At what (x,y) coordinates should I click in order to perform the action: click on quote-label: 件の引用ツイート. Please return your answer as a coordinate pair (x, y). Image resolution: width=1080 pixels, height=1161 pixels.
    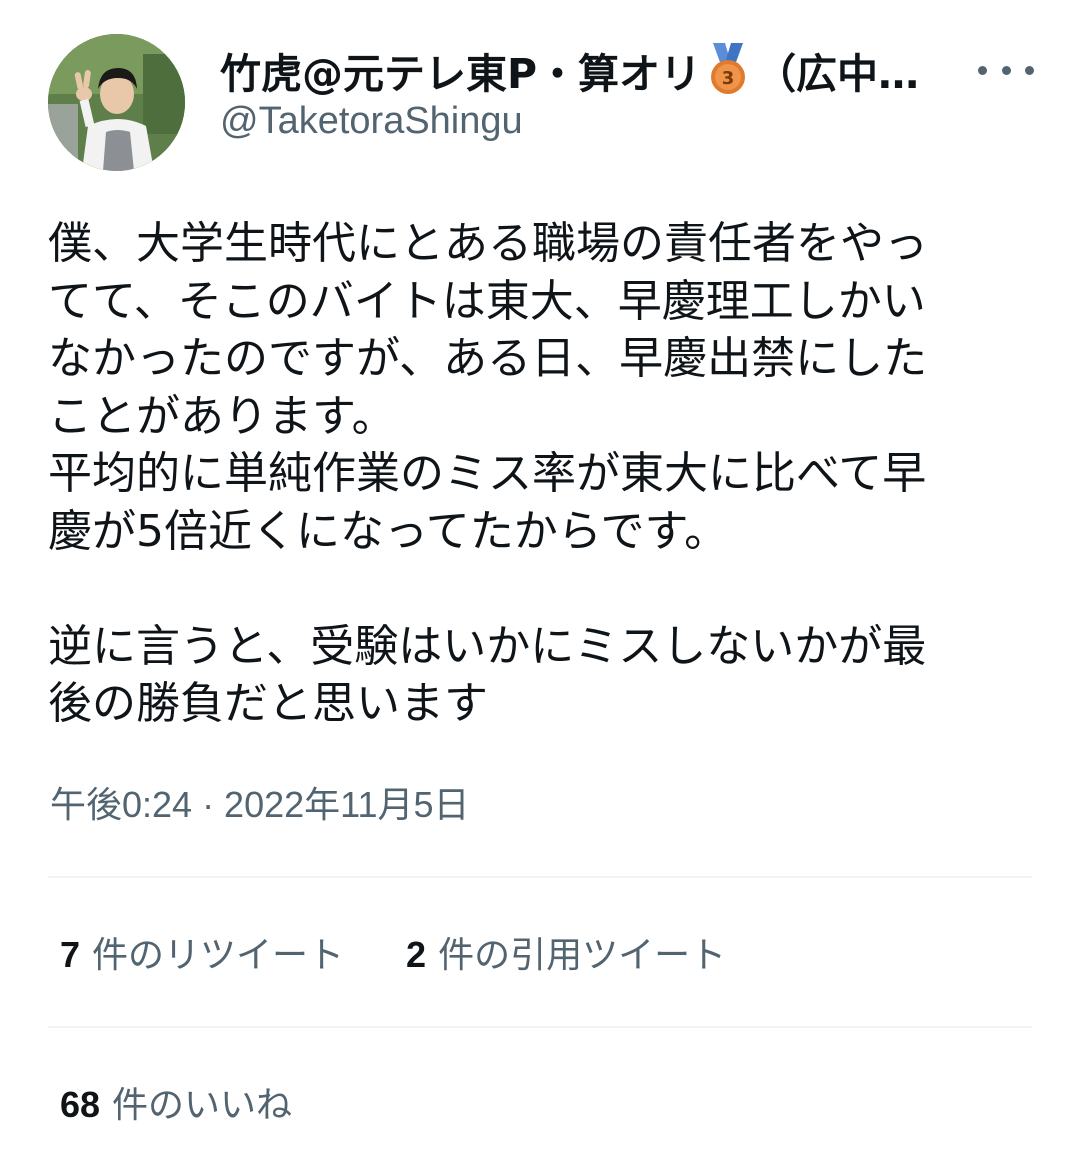
    Looking at the image, I should click on (582, 955).